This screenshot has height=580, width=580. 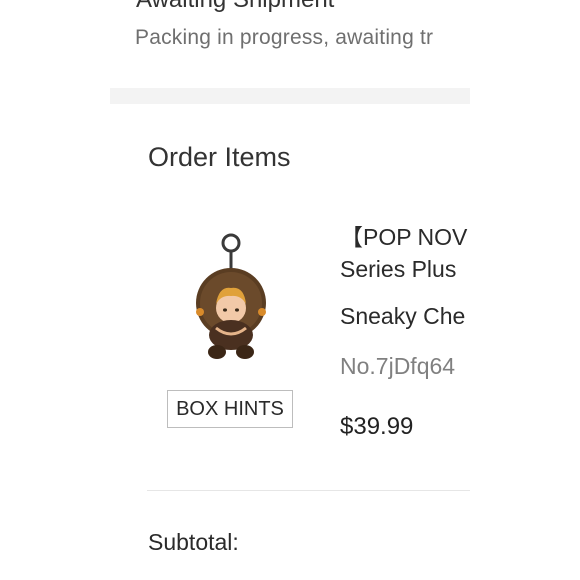 What do you see at coordinates (403, 235) in the screenshot?
I see `item-title-line1: 【POP NOV` at bounding box center [403, 235].